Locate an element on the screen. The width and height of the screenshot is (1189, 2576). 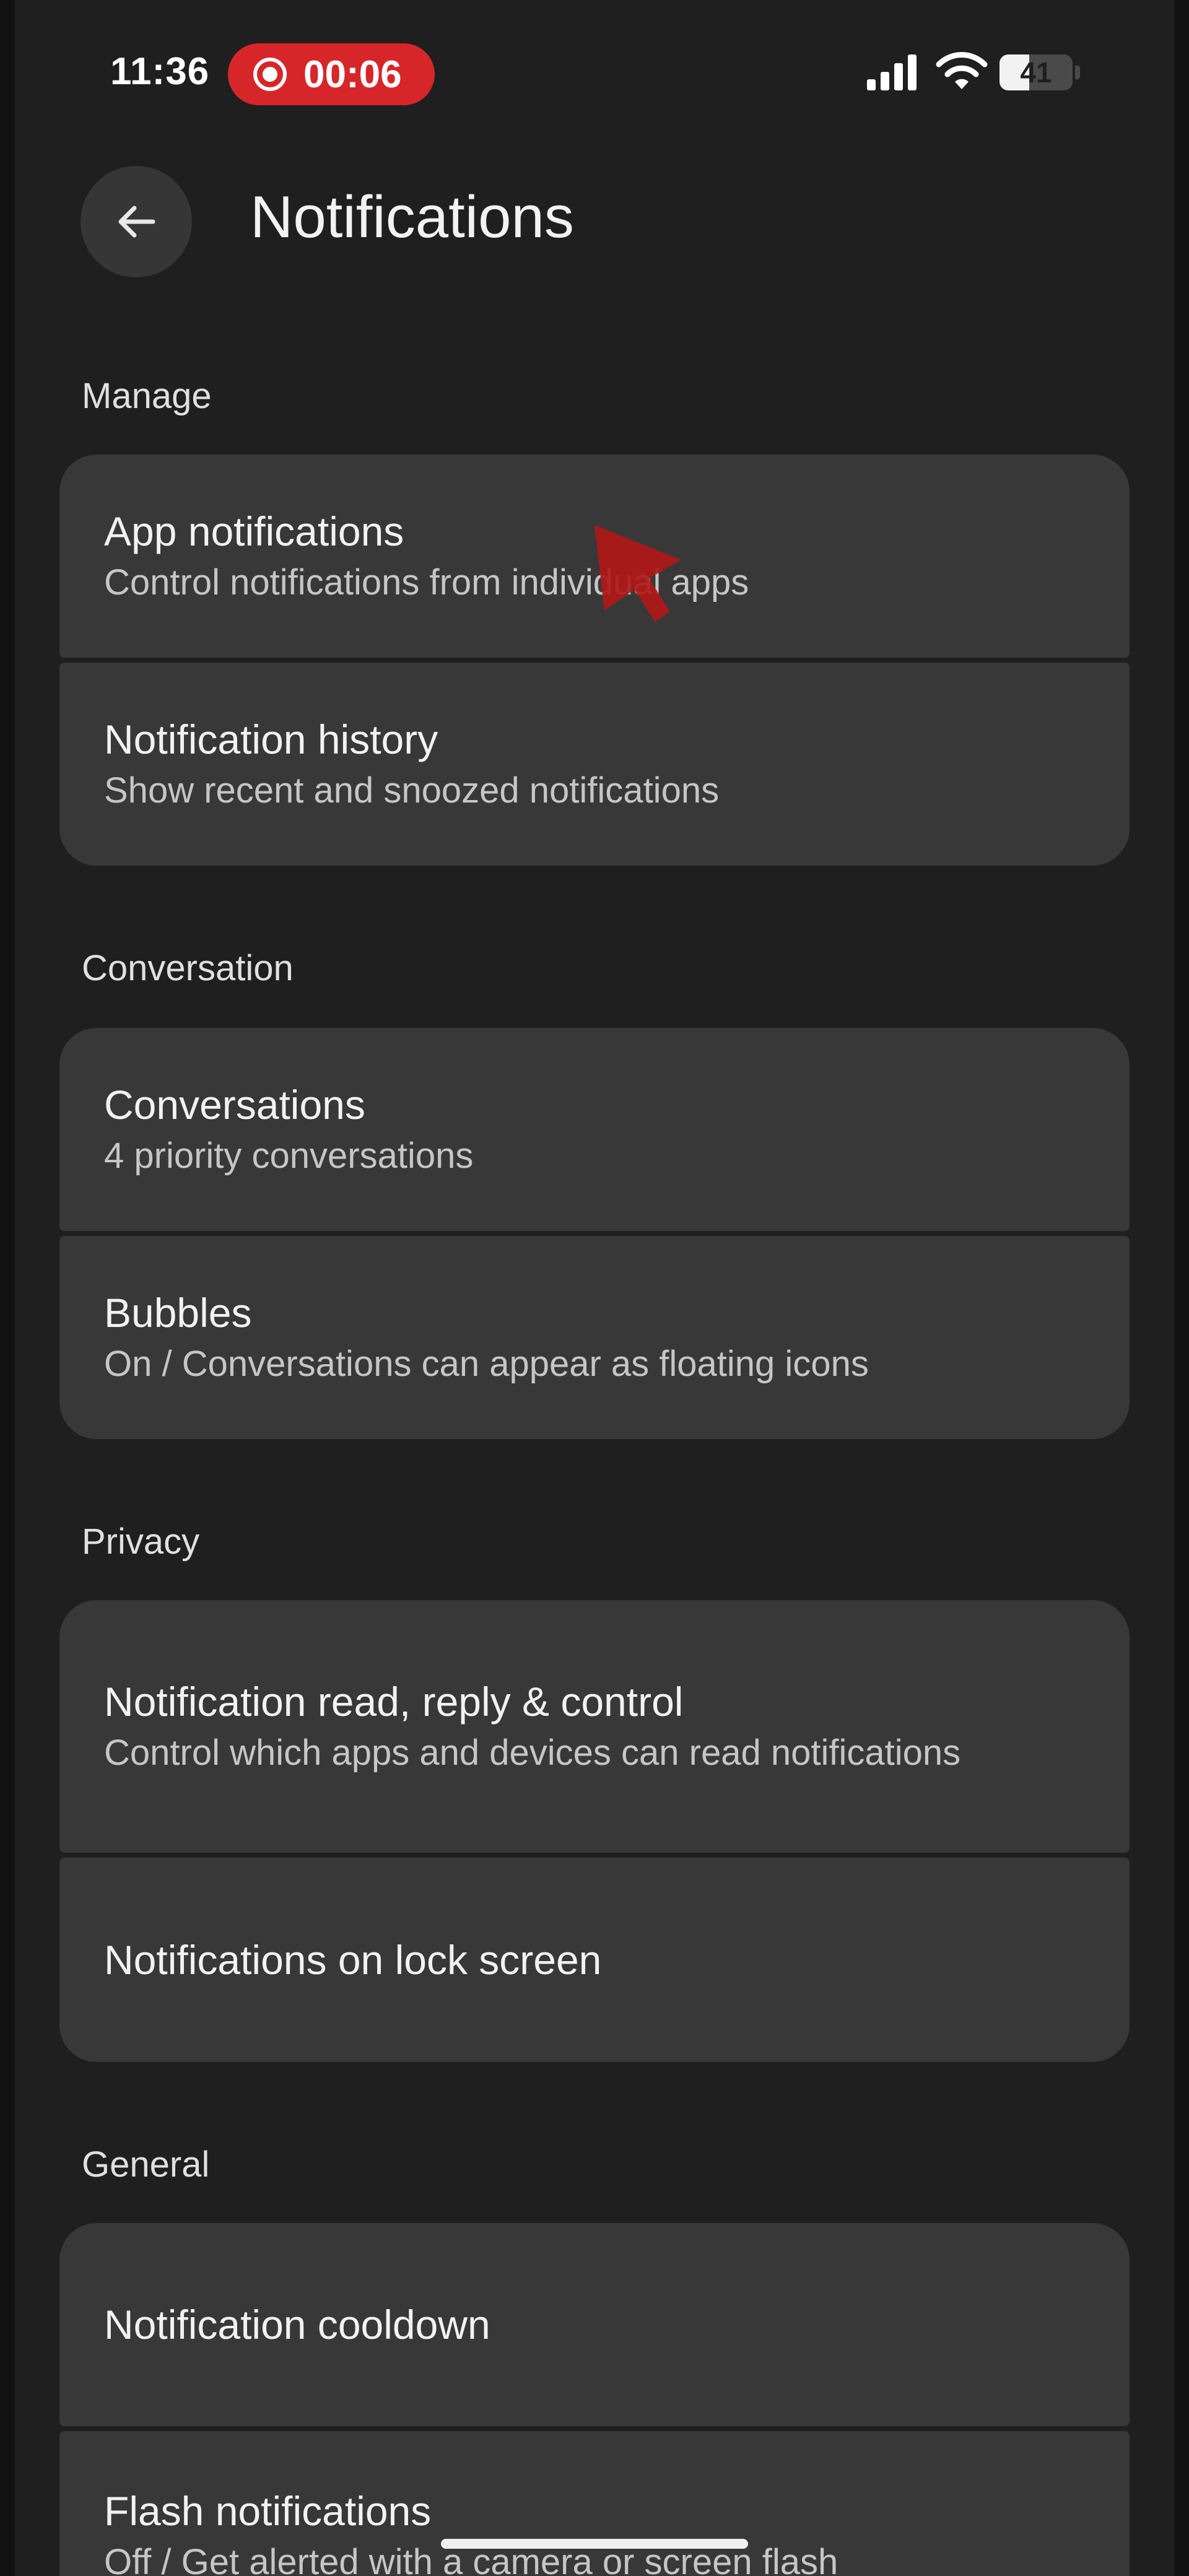
back-button is located at coordinates (136, 221).